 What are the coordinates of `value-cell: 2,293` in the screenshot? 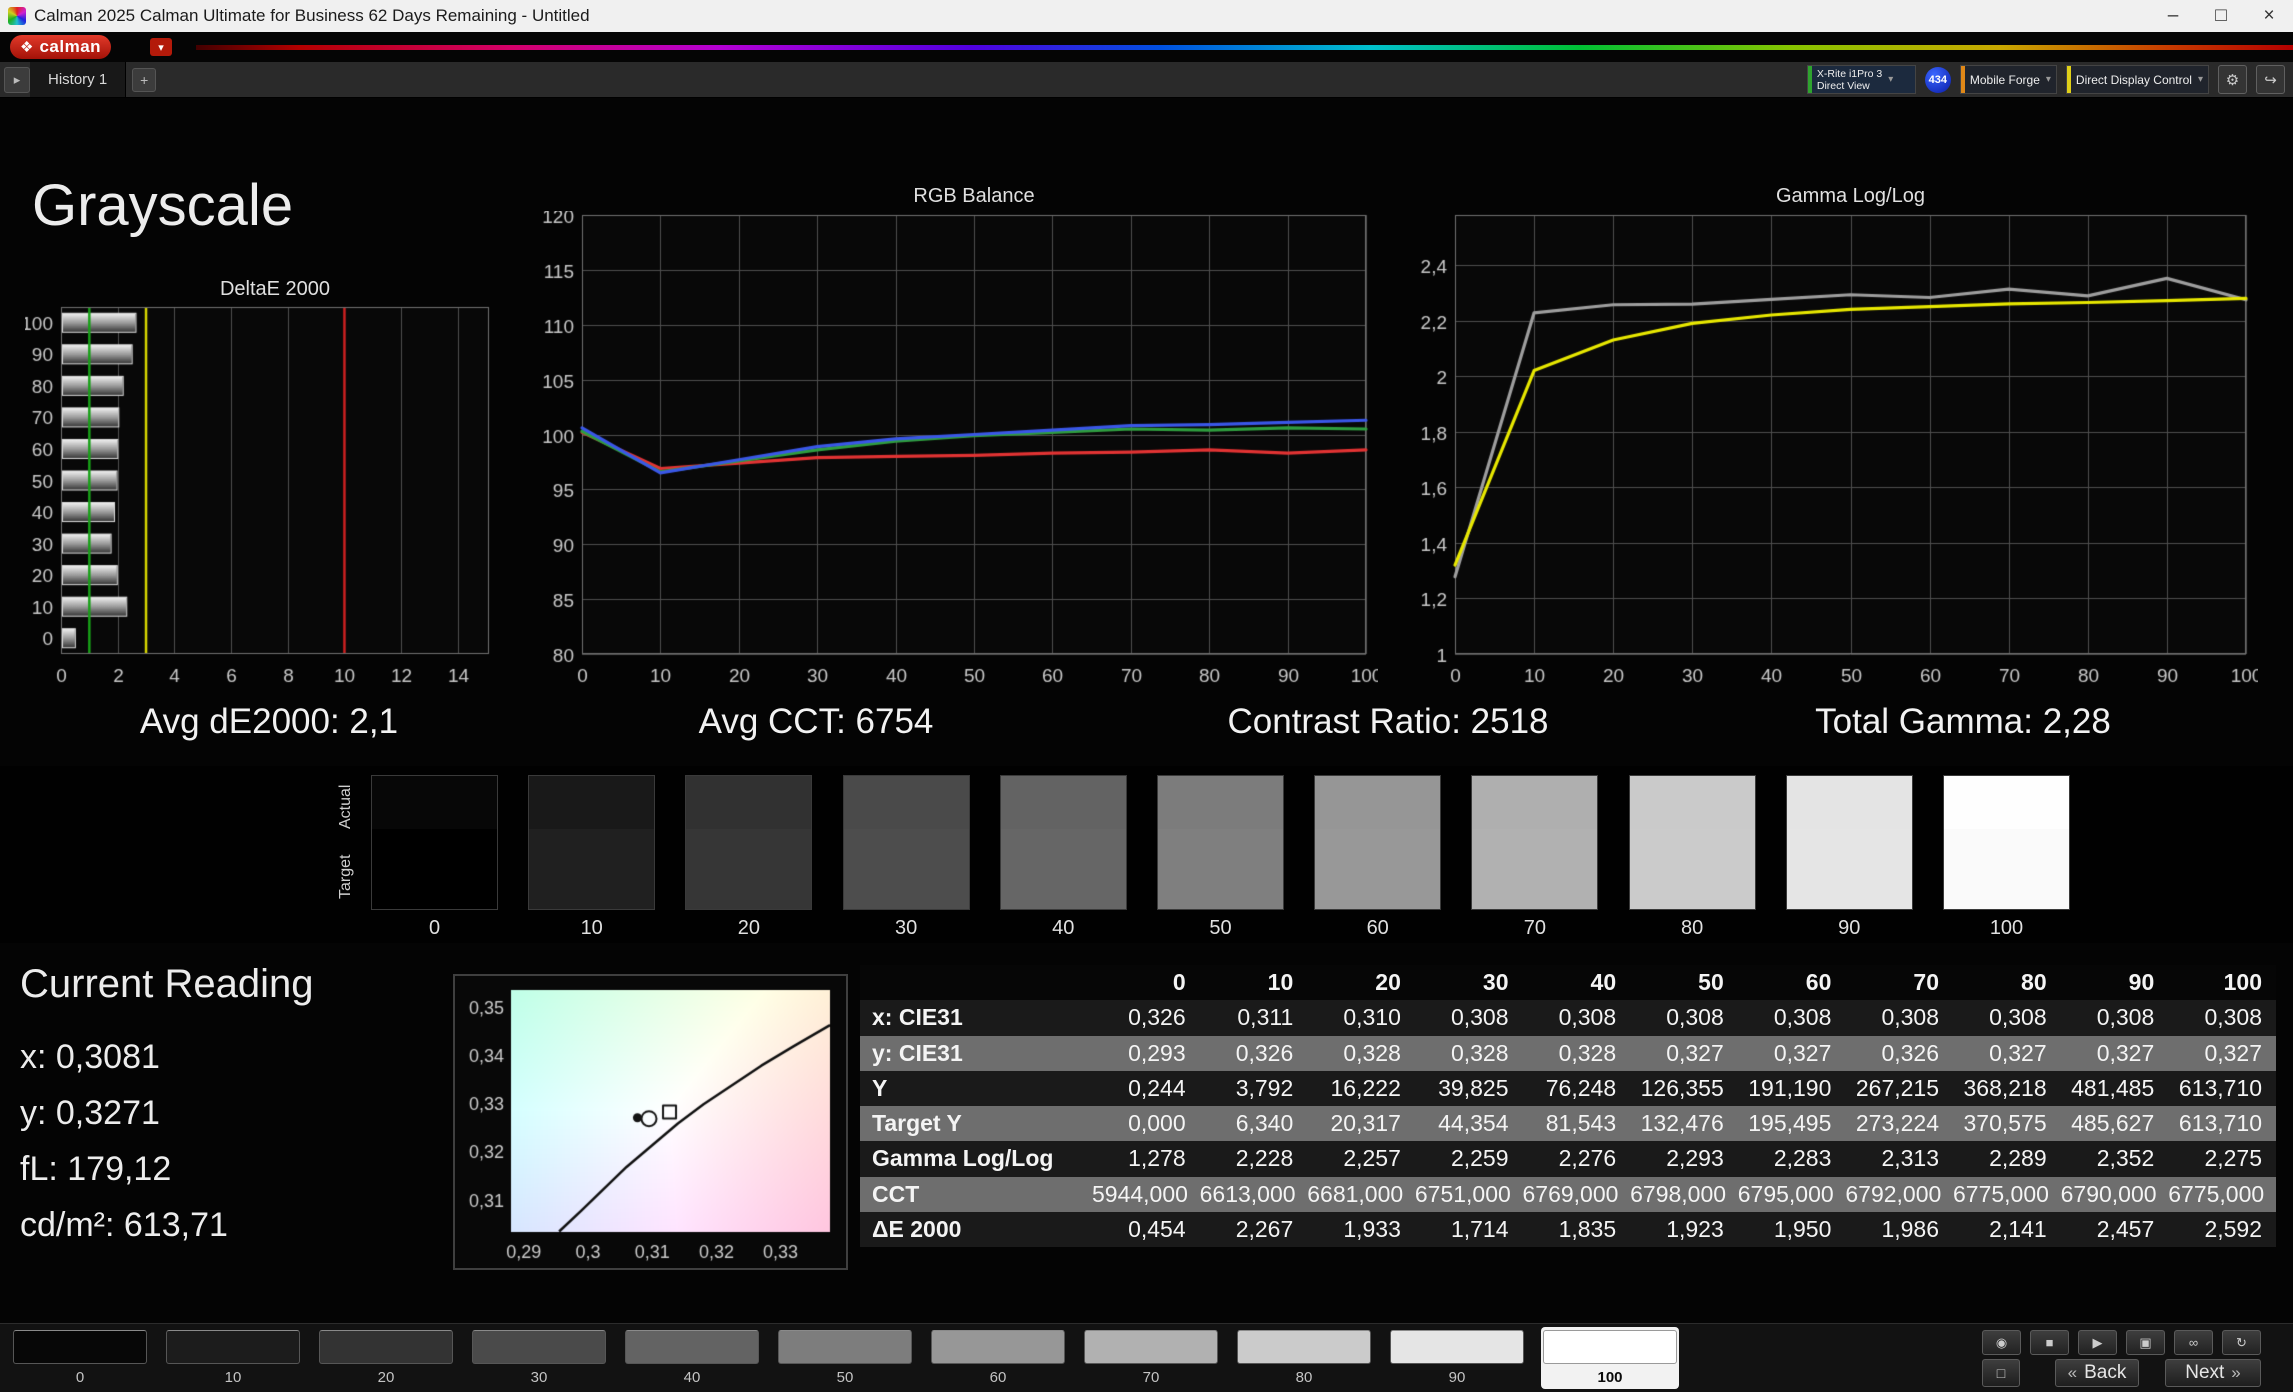 It's located at (1684, 1159).